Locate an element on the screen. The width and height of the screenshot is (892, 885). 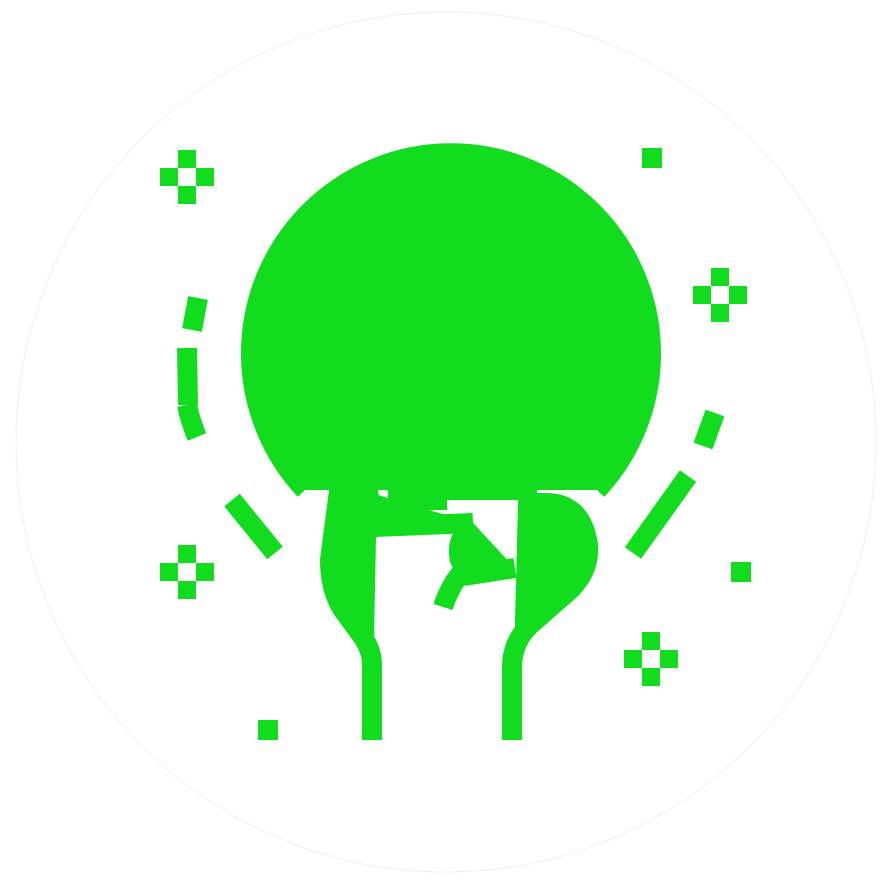
ring-dash-right-mid is located at coordinates (709, 429).